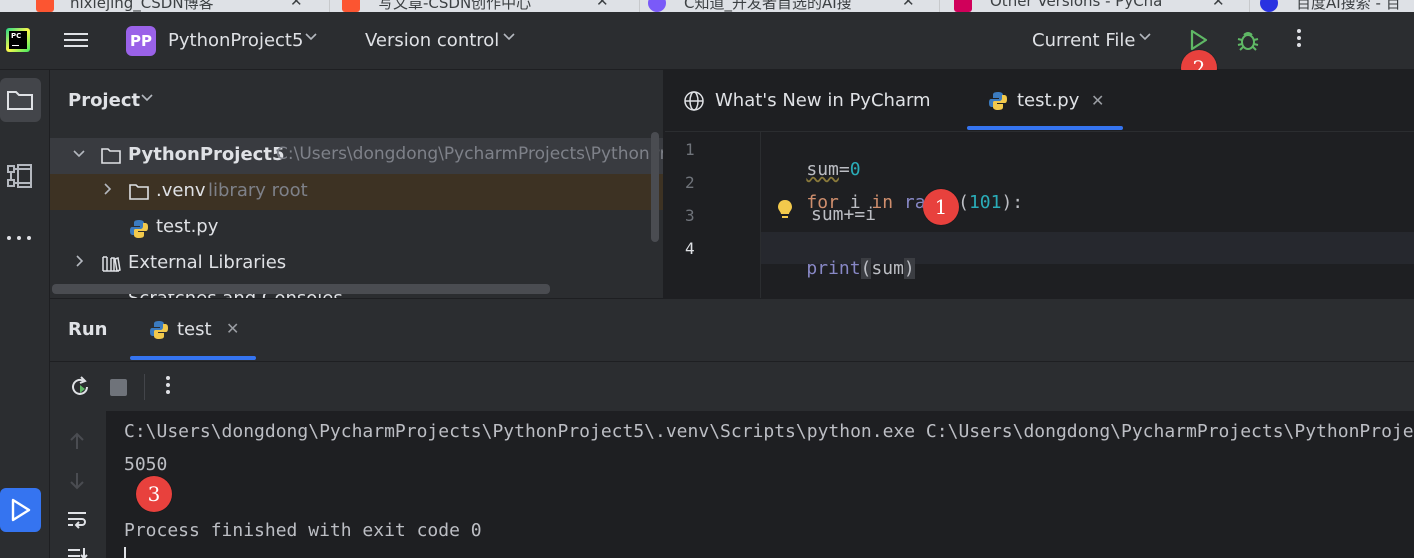  Describe the element at coordinates (88, 329) in the screenshot. I see `run-window-title: Run` at that location.